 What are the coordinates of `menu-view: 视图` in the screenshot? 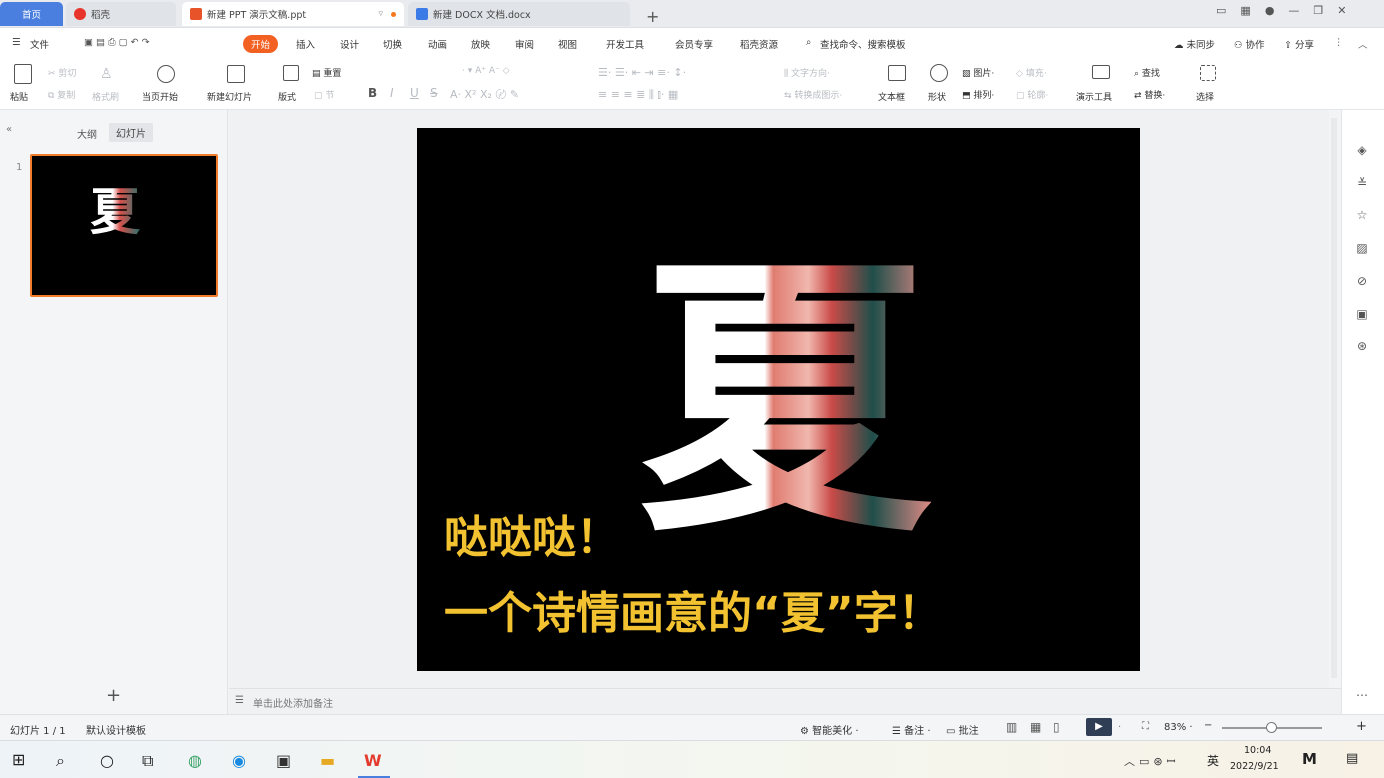 It's located at (567, 44).